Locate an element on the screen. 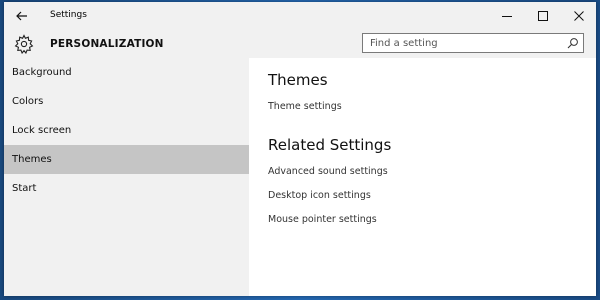 This screenshot has height=300, width=600. maximize-icon is located at coordinates (543, 16).